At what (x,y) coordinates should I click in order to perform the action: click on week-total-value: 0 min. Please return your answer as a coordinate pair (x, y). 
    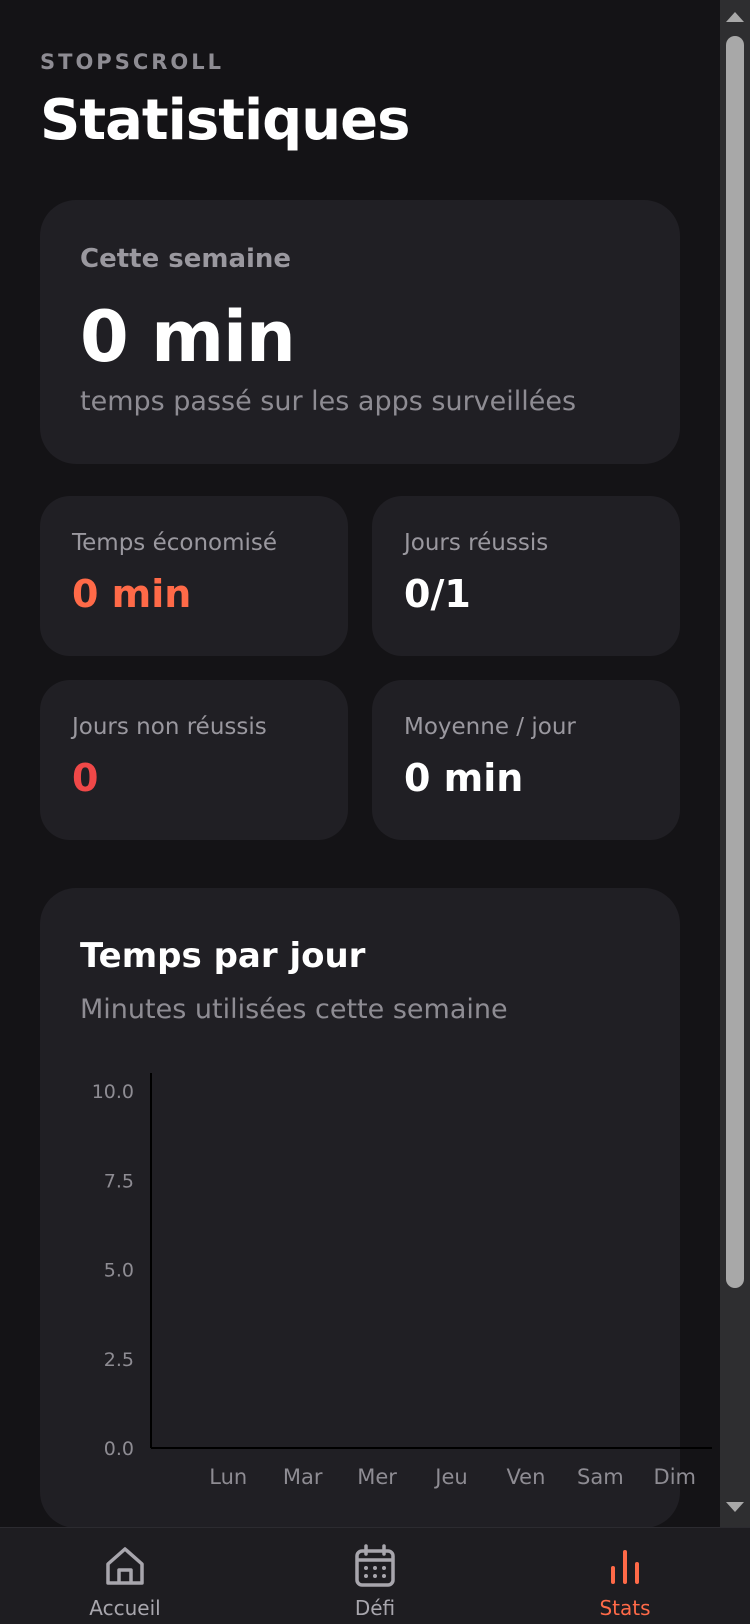
    Looking at the image, I should click on (188, 337).